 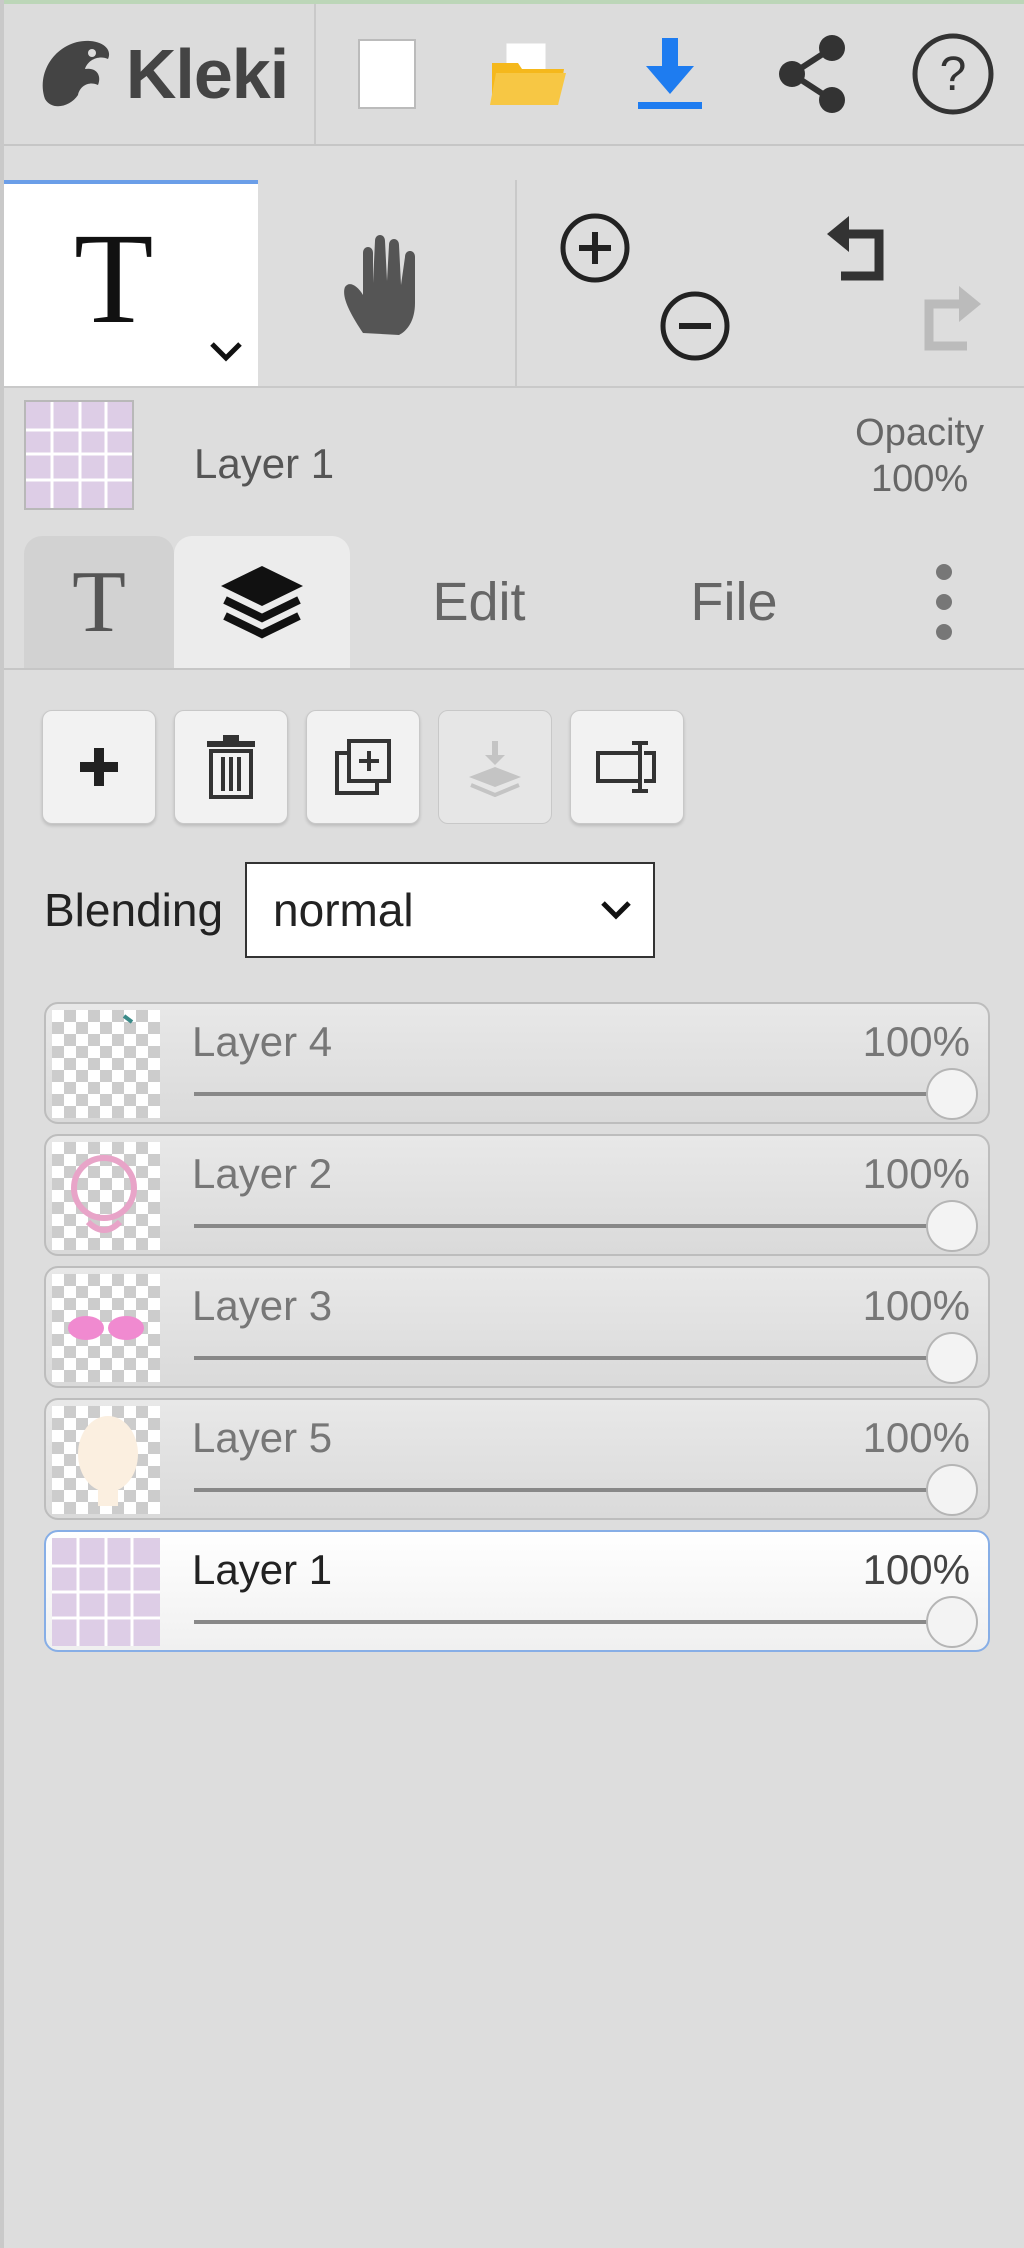 I want to click on layer-item-selected: Layer 1 100%, so click(x=517, y=1591).